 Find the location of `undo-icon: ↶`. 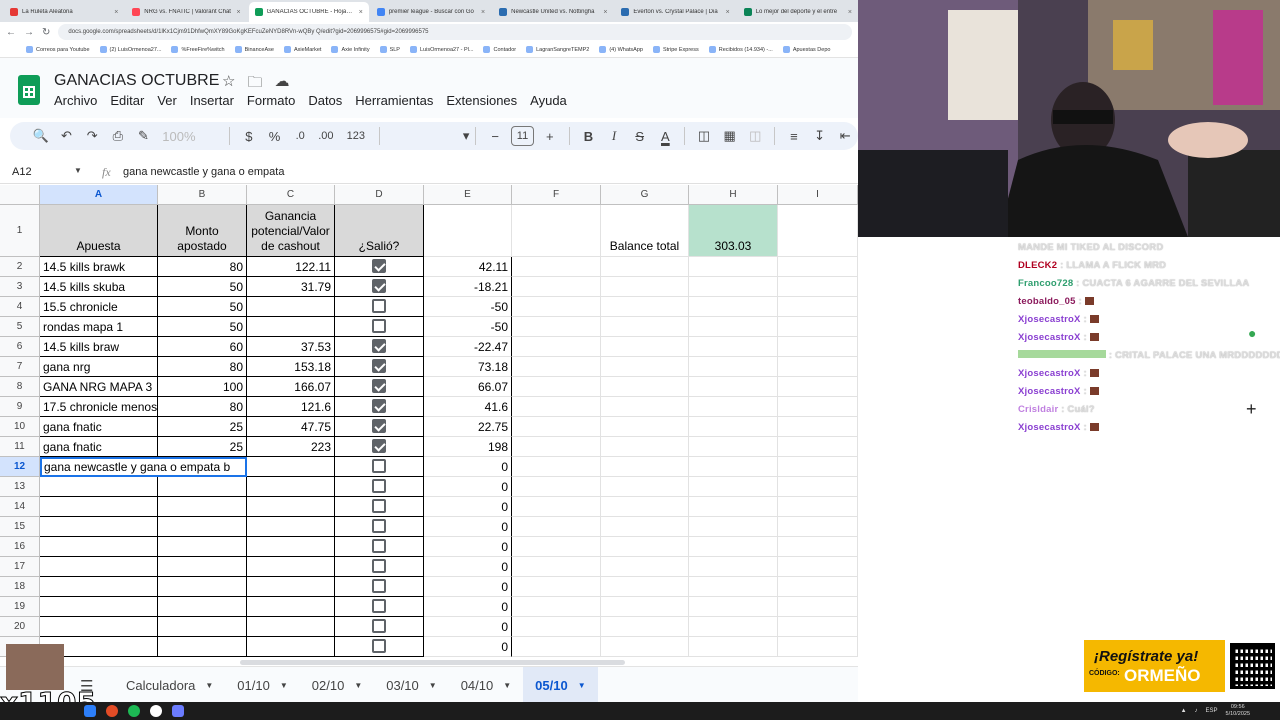

undo-icon: ↶ is located at coordinates (67, 136).